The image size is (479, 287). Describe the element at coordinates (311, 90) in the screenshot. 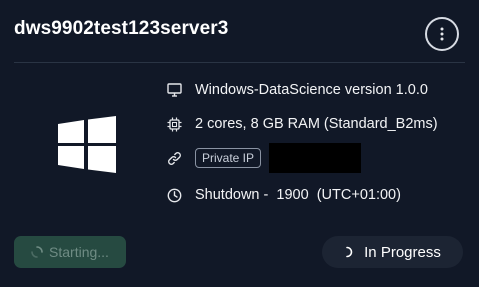

I see `image-name-text: Windows-DataScience version 1.0.0` at that location.